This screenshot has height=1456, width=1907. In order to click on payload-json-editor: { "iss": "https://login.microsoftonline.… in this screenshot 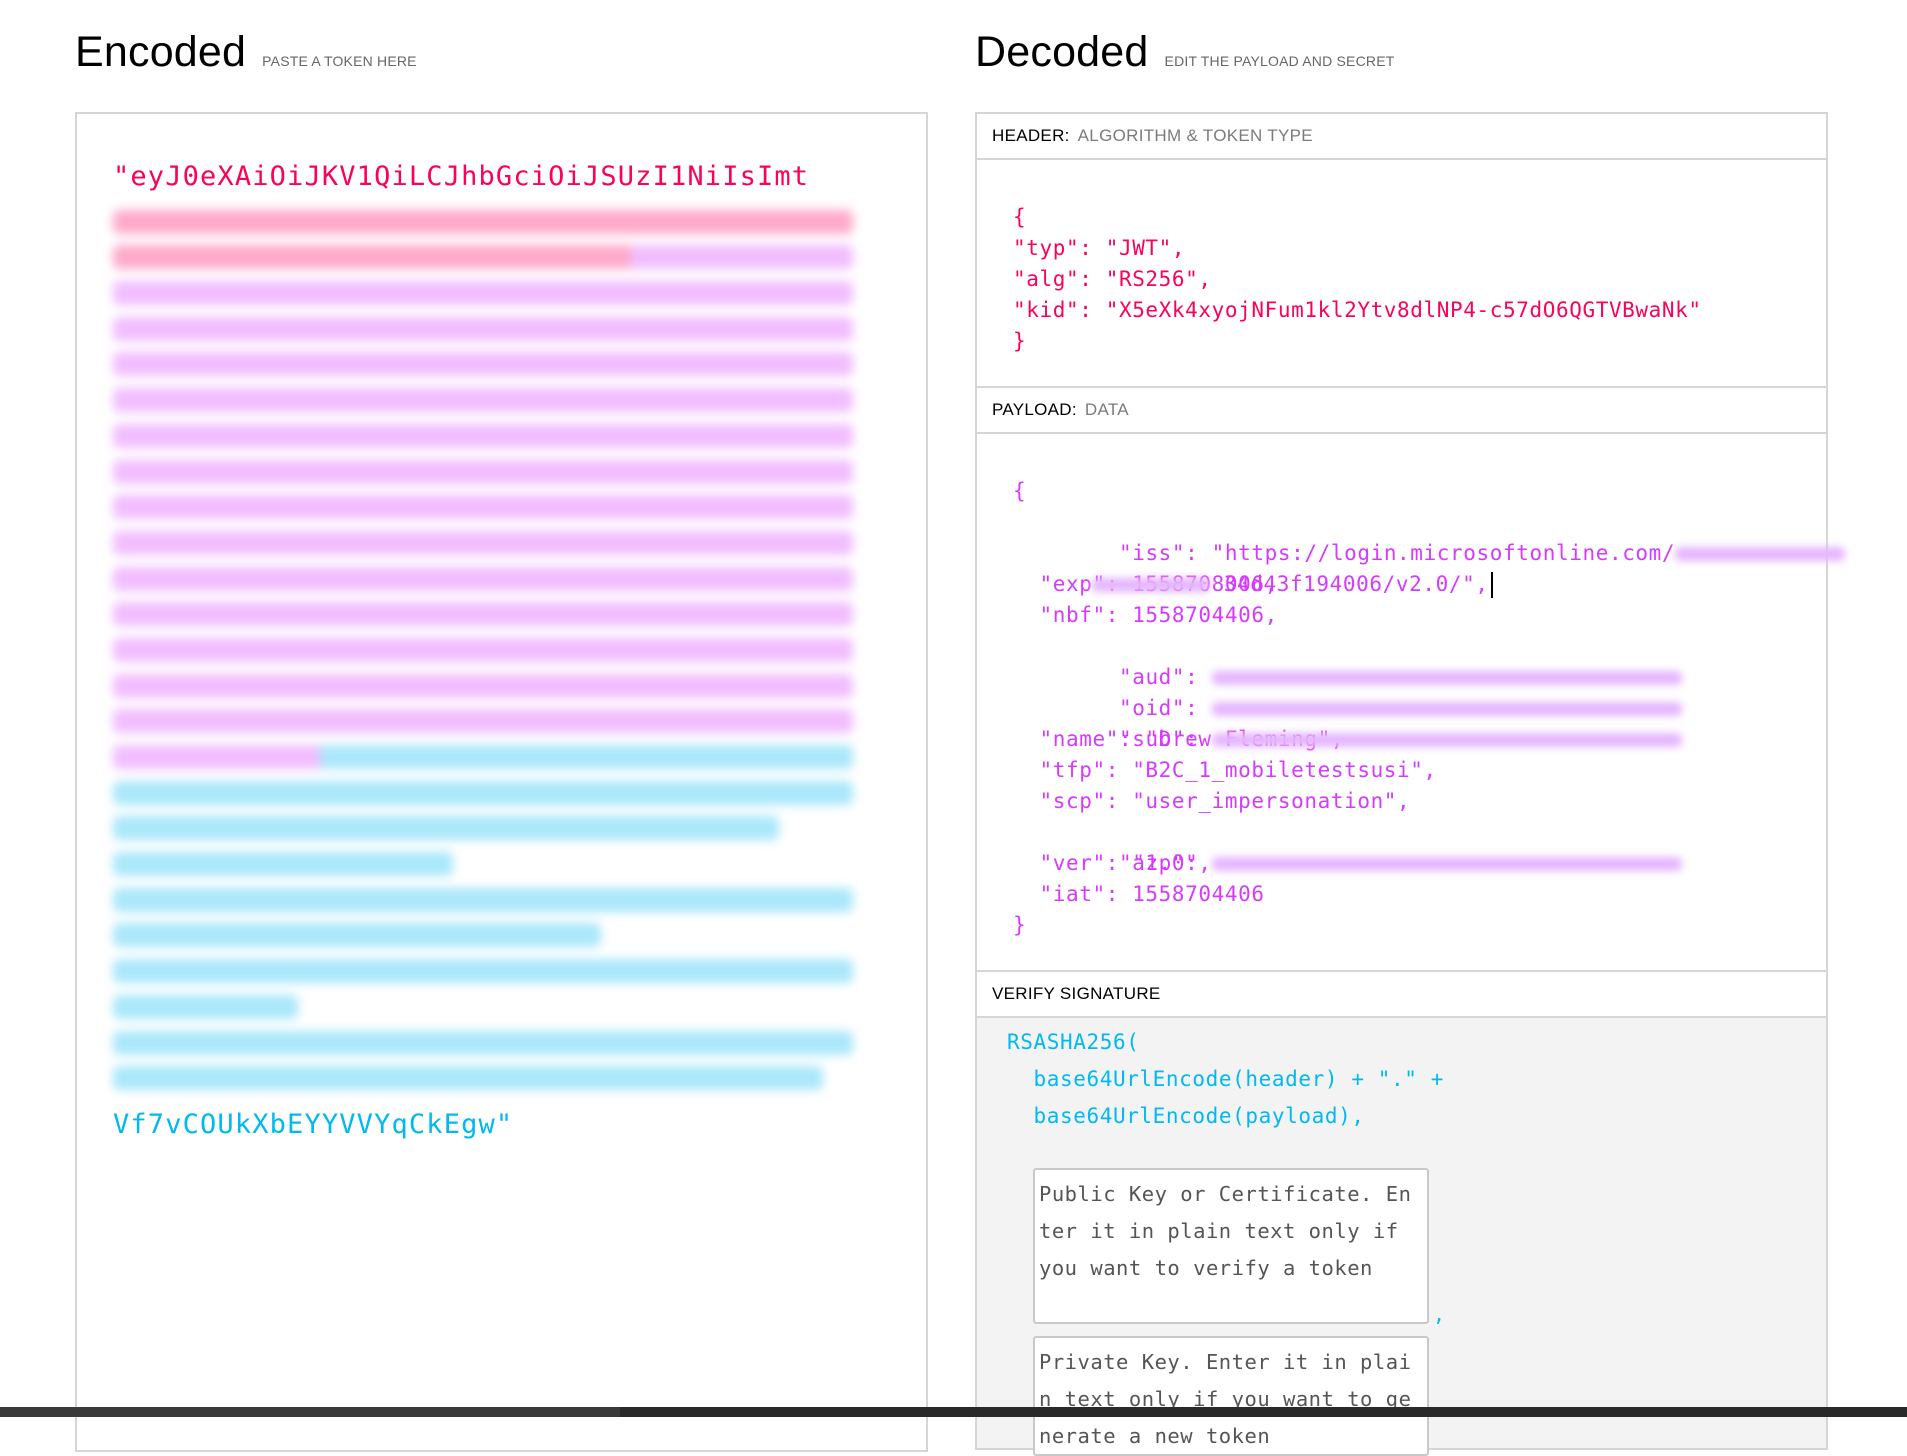, I will do `click(1429, 708)`.